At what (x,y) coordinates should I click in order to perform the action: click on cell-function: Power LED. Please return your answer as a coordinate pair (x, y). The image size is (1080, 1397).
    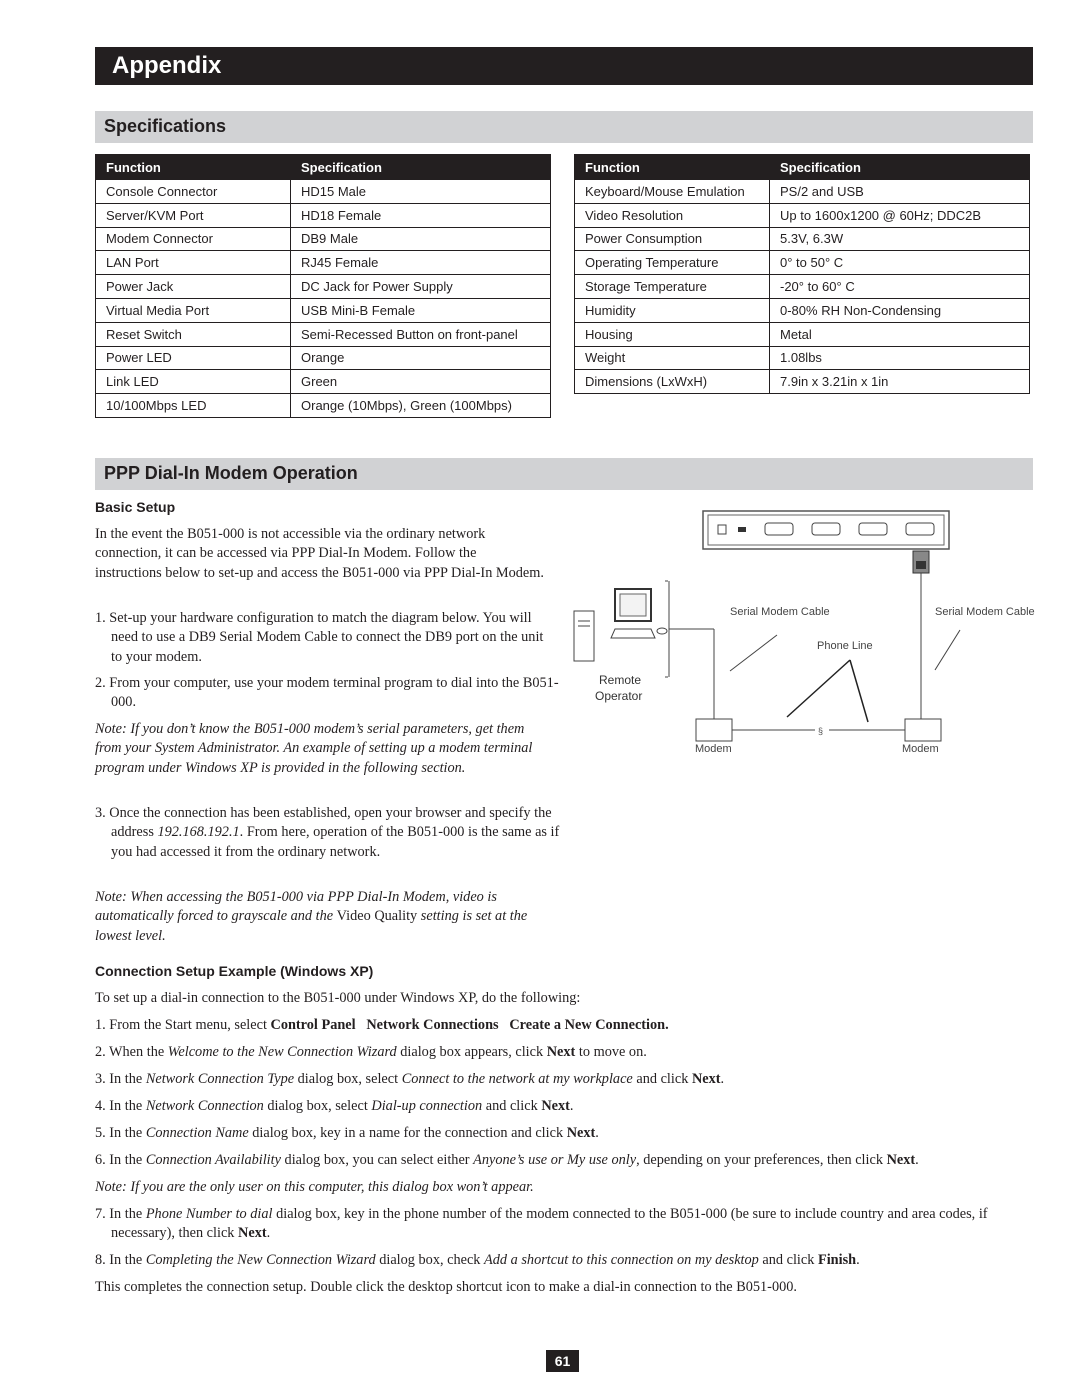
    Looking at the image, I should click on (193, 358).